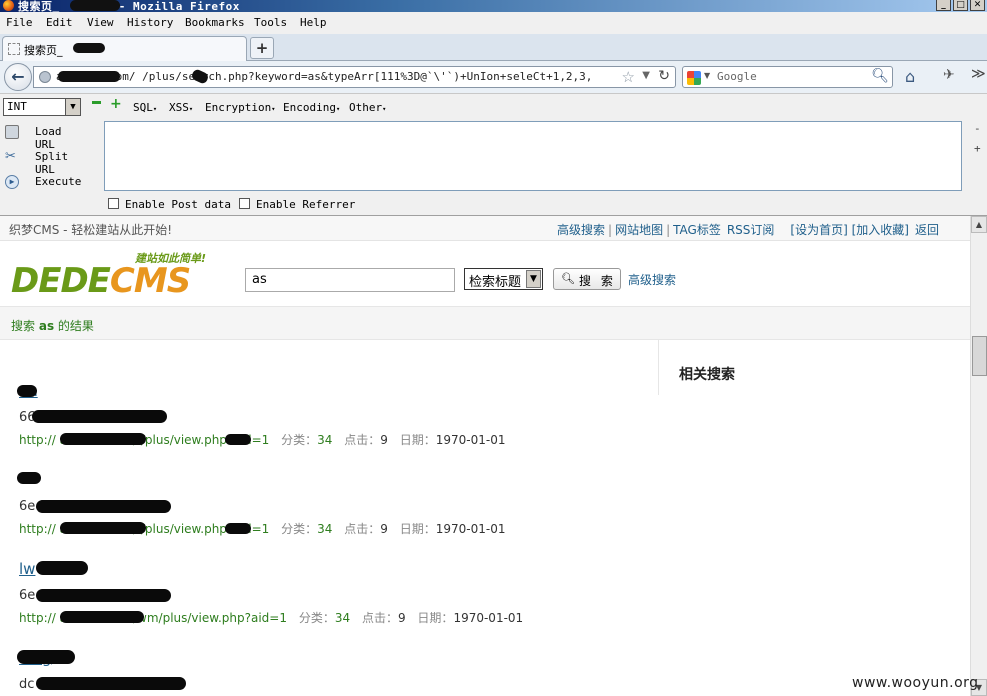 The width and height of the screenshot is (987, 696). I want to click on link-back: 返回, so click(927, 230).